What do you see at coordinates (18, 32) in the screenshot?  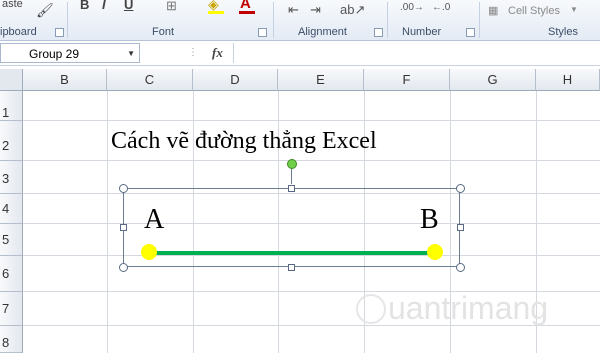 I see `clipboard-group-label: ipboard` at bounding box center [18, 32].